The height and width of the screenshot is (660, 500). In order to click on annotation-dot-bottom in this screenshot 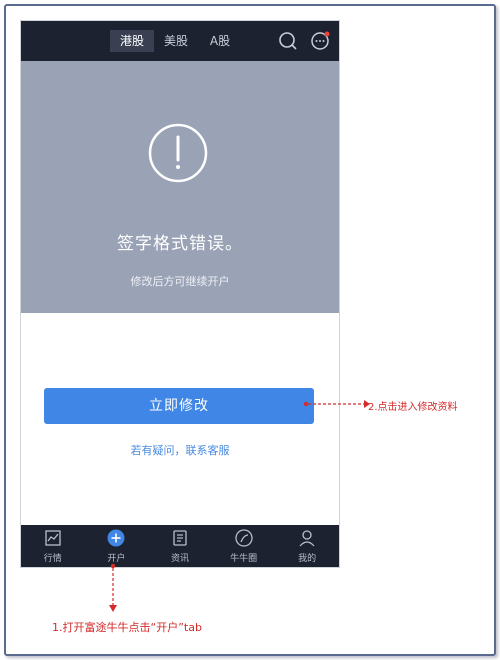, I will do `click(113, 566)`.